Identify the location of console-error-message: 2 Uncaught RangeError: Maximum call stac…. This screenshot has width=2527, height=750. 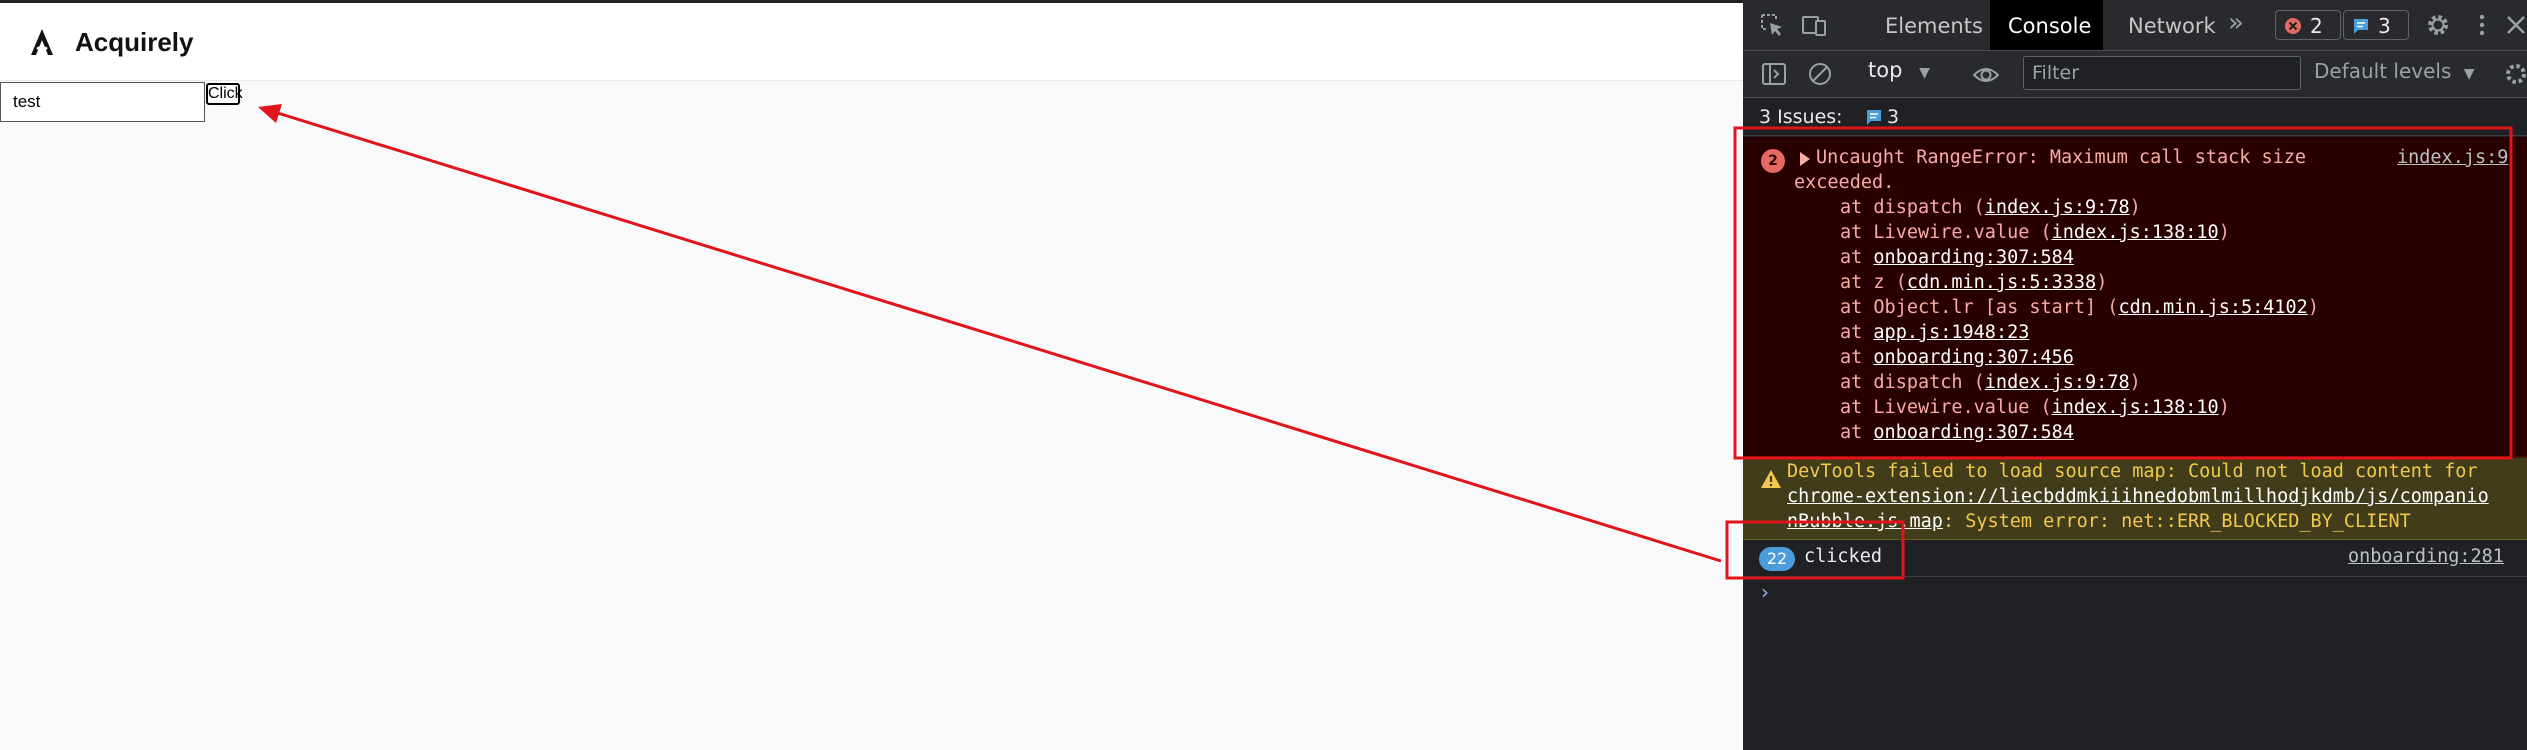
(2135, 297).